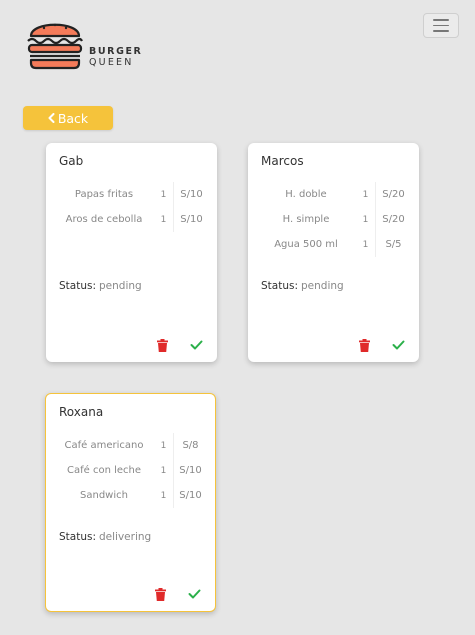  What do you see at coordinates (306, 194) in the screenshot?
I see `item-name: H. doble` at bounding box center [306, 194].